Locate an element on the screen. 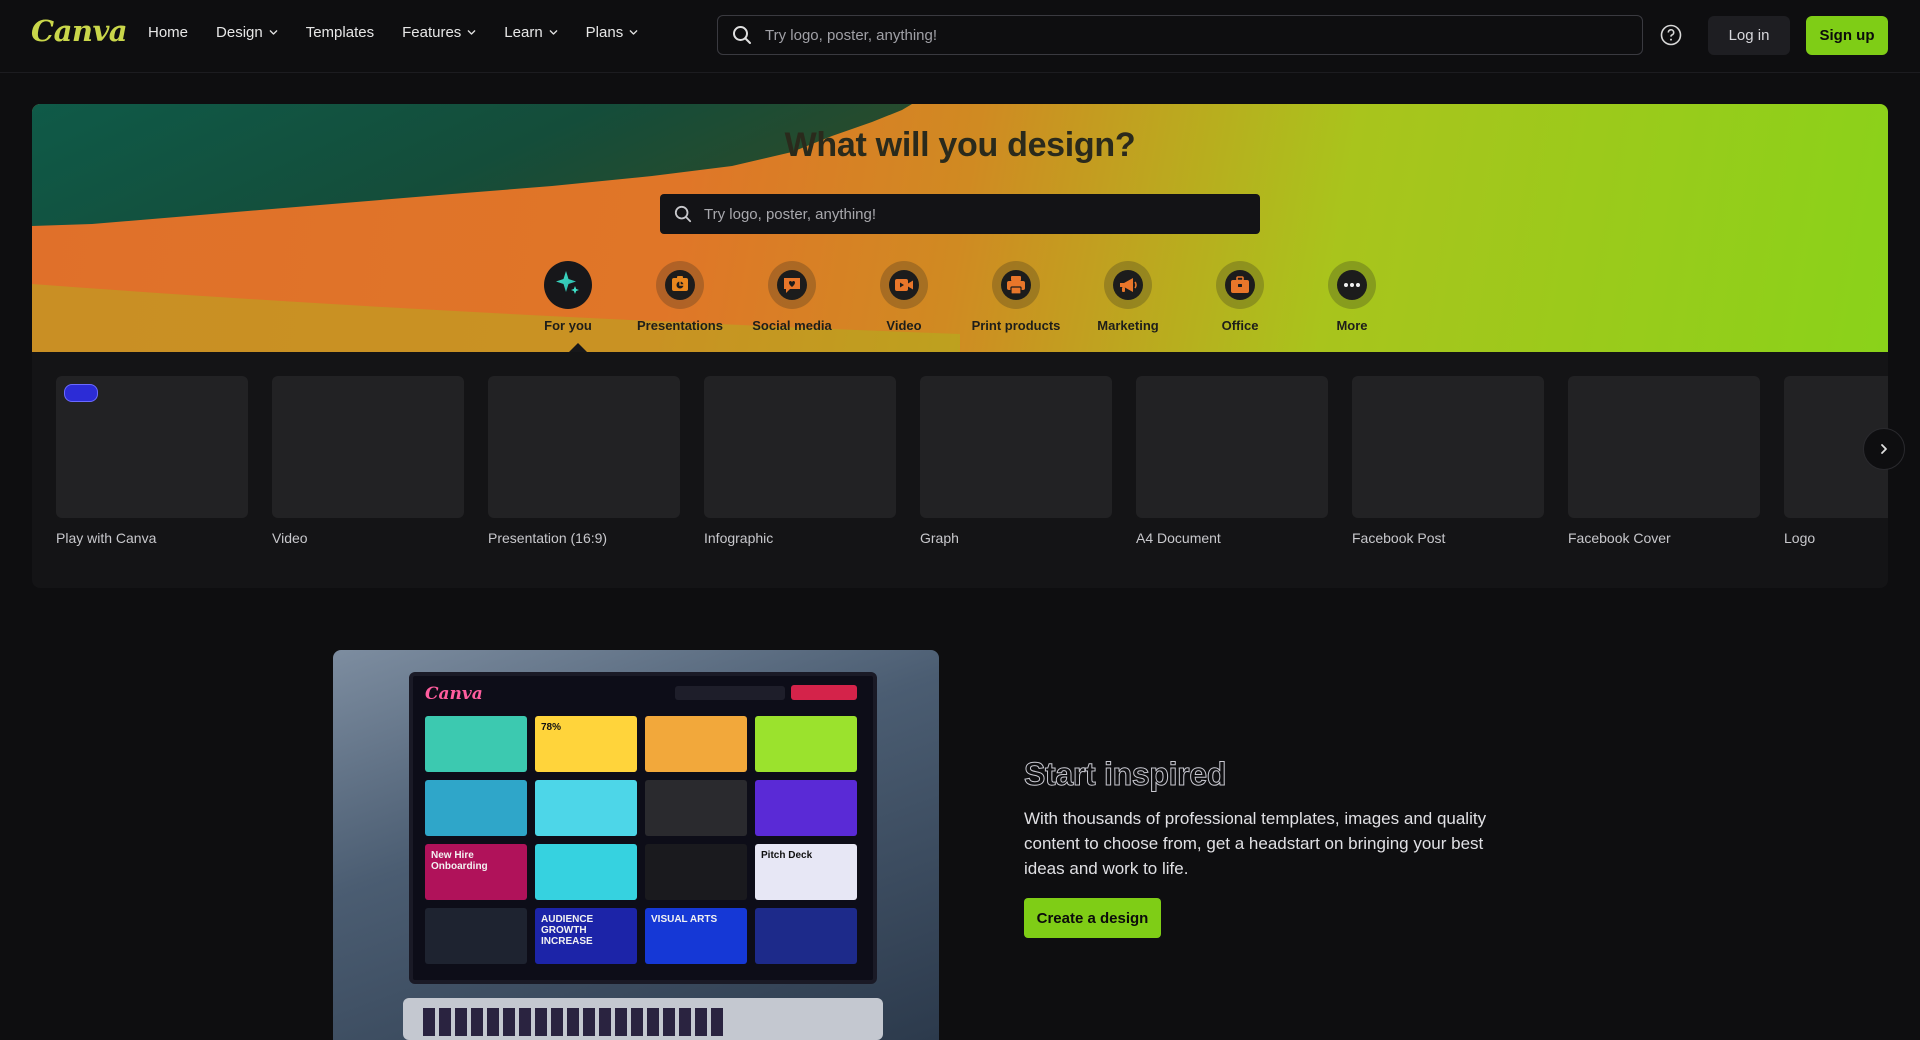 This screenshot has width=1920, height=1040. design-type-graph: Graph is located at coordinates (1016, 461).